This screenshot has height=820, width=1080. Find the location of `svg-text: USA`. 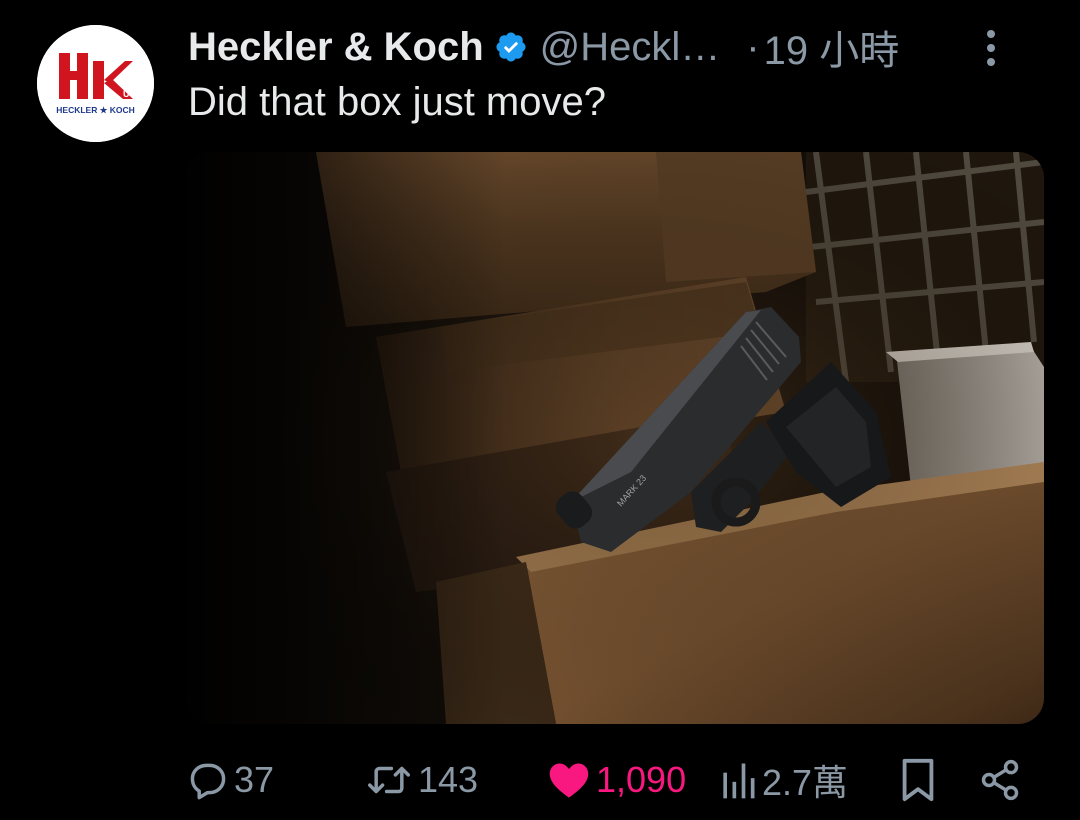

svg-text: USA is located at coordinates (133, 94).